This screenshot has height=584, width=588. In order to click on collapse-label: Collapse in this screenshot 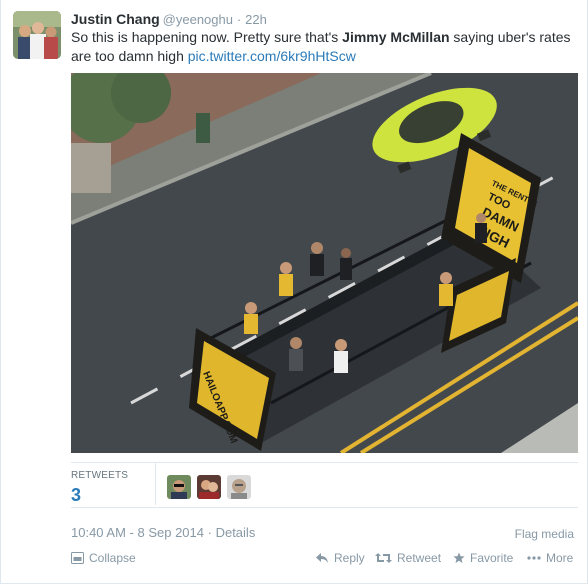, I will do `click(112, 558)`.